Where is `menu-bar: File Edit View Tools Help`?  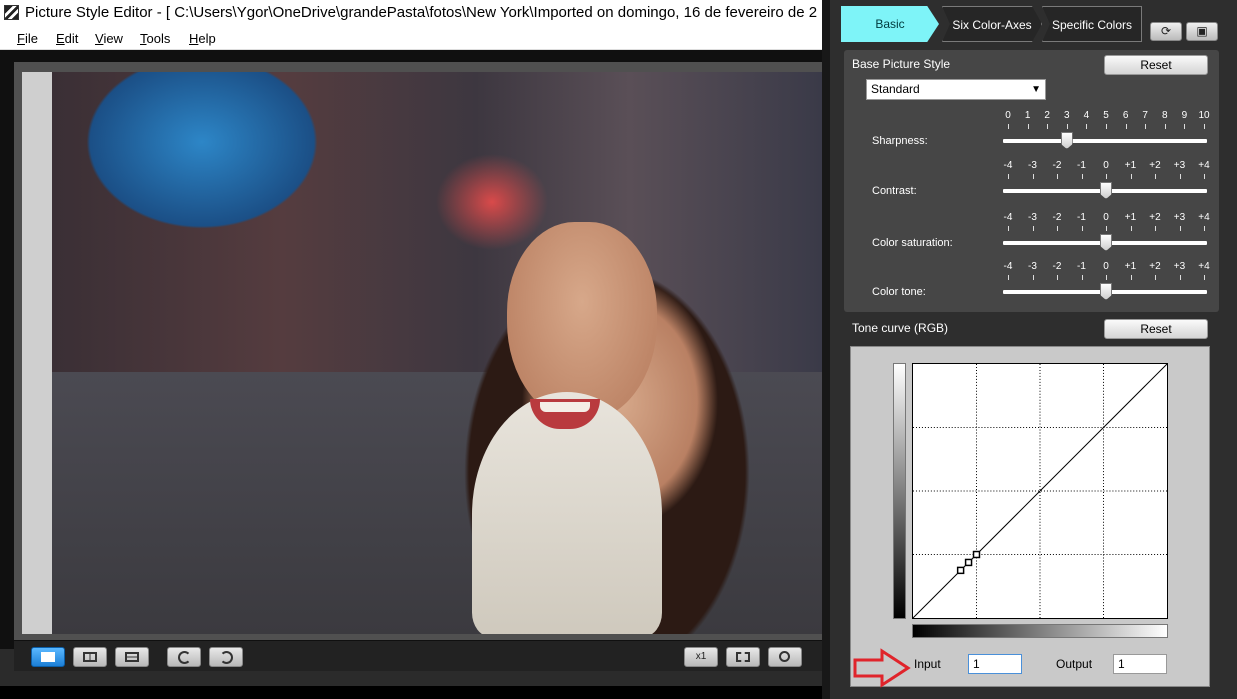 menu-bar: File Edit View Tools Help is located at coordinates (411, 38).